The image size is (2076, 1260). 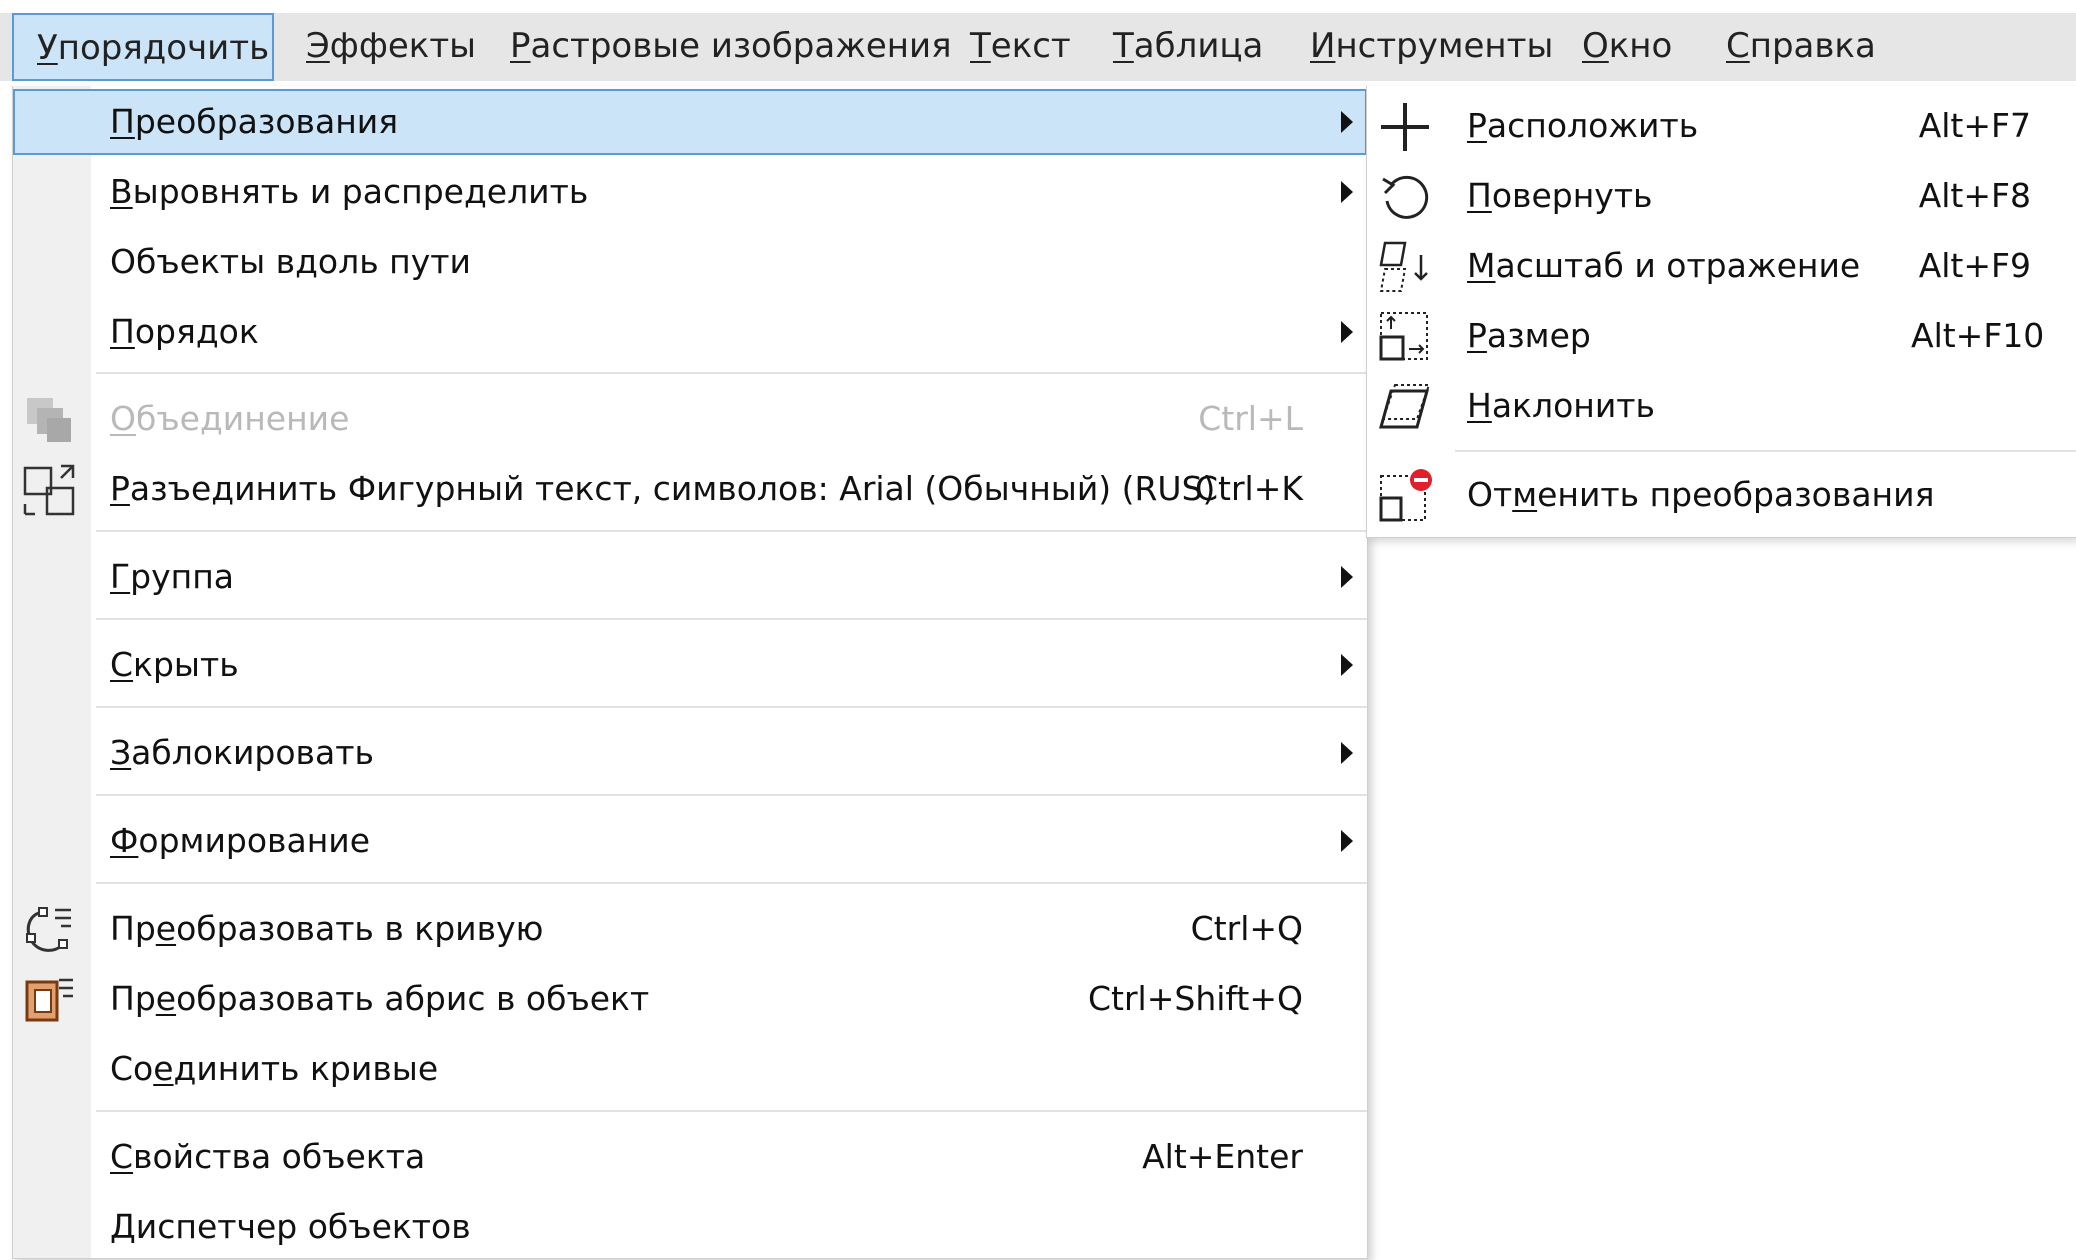 What do you see at coordinates (1529, 335) in the screenshot?
I see `submenu-item-label: Размер` at bounding box center [1529, 335].